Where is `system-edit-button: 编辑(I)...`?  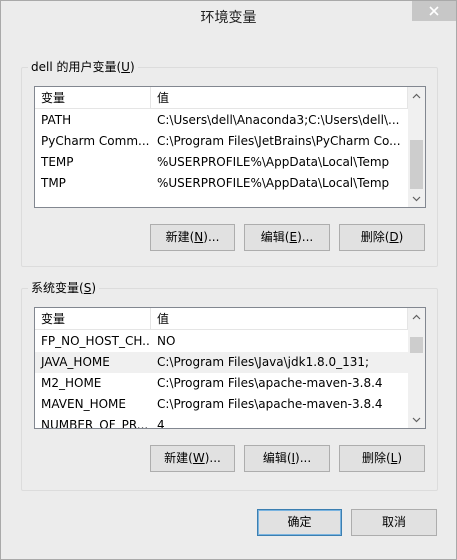
system-edit-button: 编辑(I)... is located at coordinates (287, 458).